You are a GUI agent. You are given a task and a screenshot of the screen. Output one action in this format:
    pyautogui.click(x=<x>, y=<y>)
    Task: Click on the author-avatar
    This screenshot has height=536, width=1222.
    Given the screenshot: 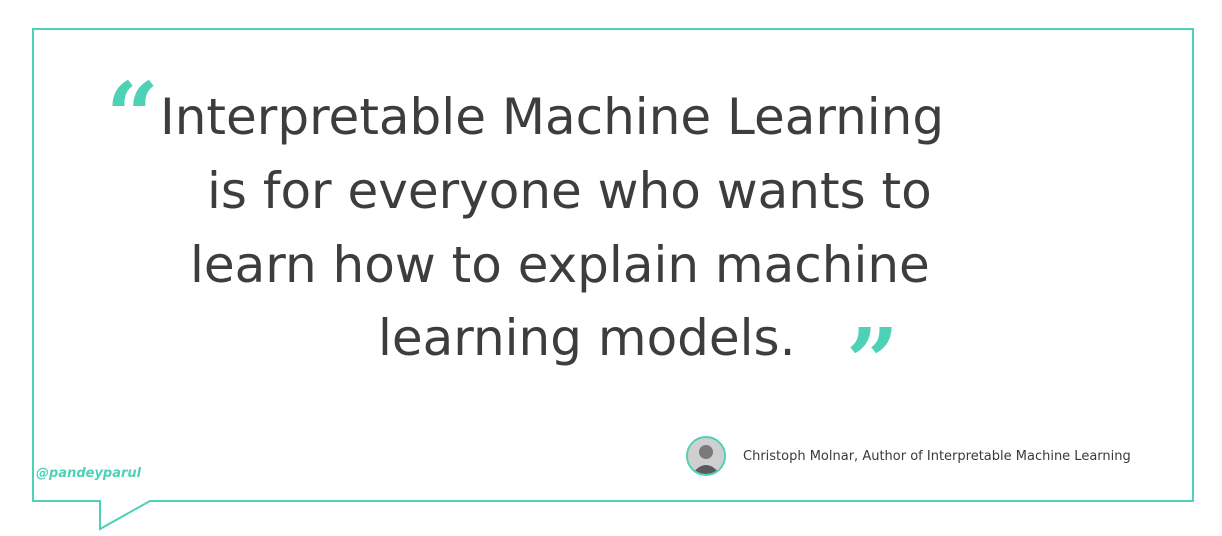 What is the action you would take?
    pyautogui.click(x=706, y=456)
    